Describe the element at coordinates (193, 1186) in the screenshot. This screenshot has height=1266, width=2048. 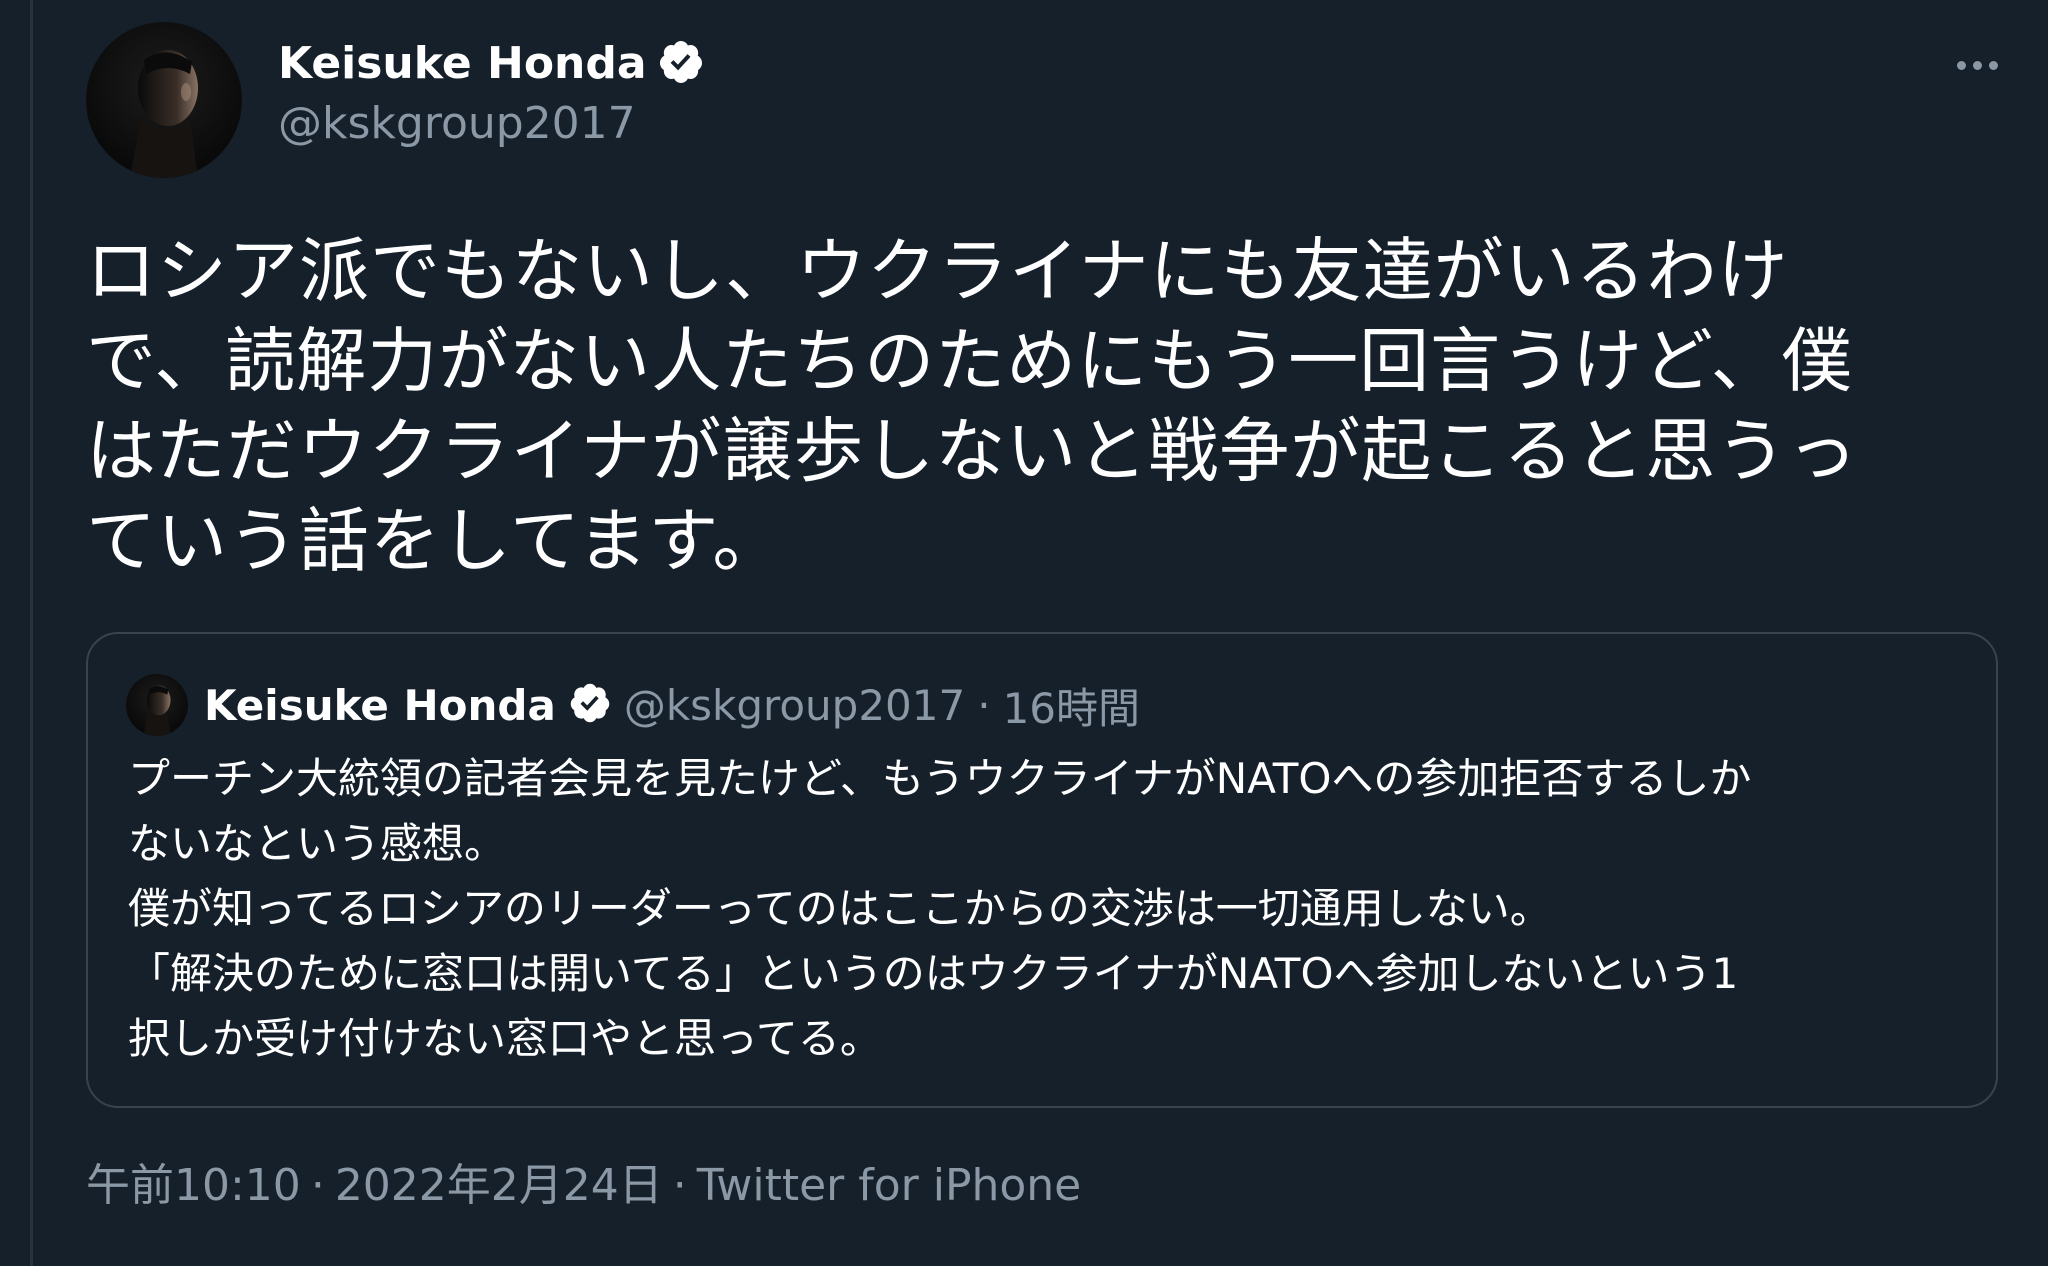
I see `tweet-time: 午前10:10` at that location.